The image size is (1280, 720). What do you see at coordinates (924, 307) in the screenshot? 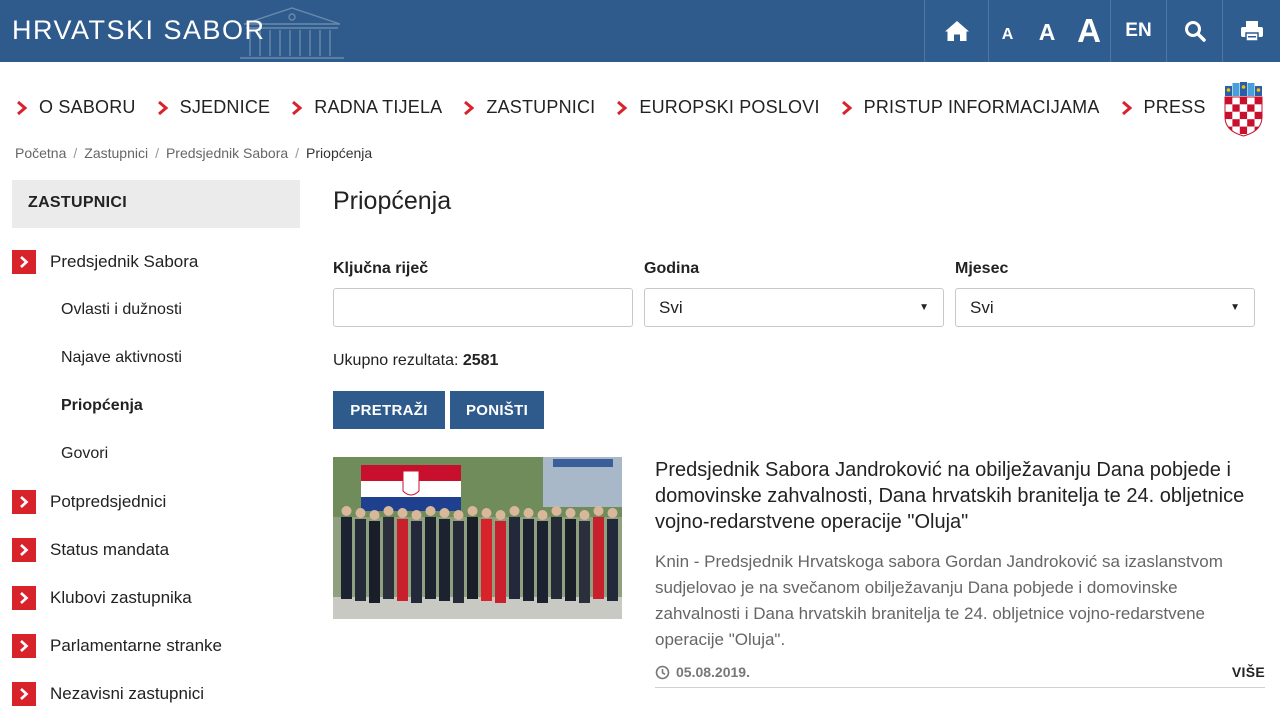
I see `dropdown-arrow-icon: ▼` at bounding box center [924, 307].